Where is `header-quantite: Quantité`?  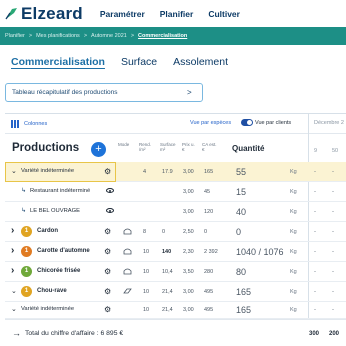 header-quantite: Quantité is located at coordinates (248, 148).